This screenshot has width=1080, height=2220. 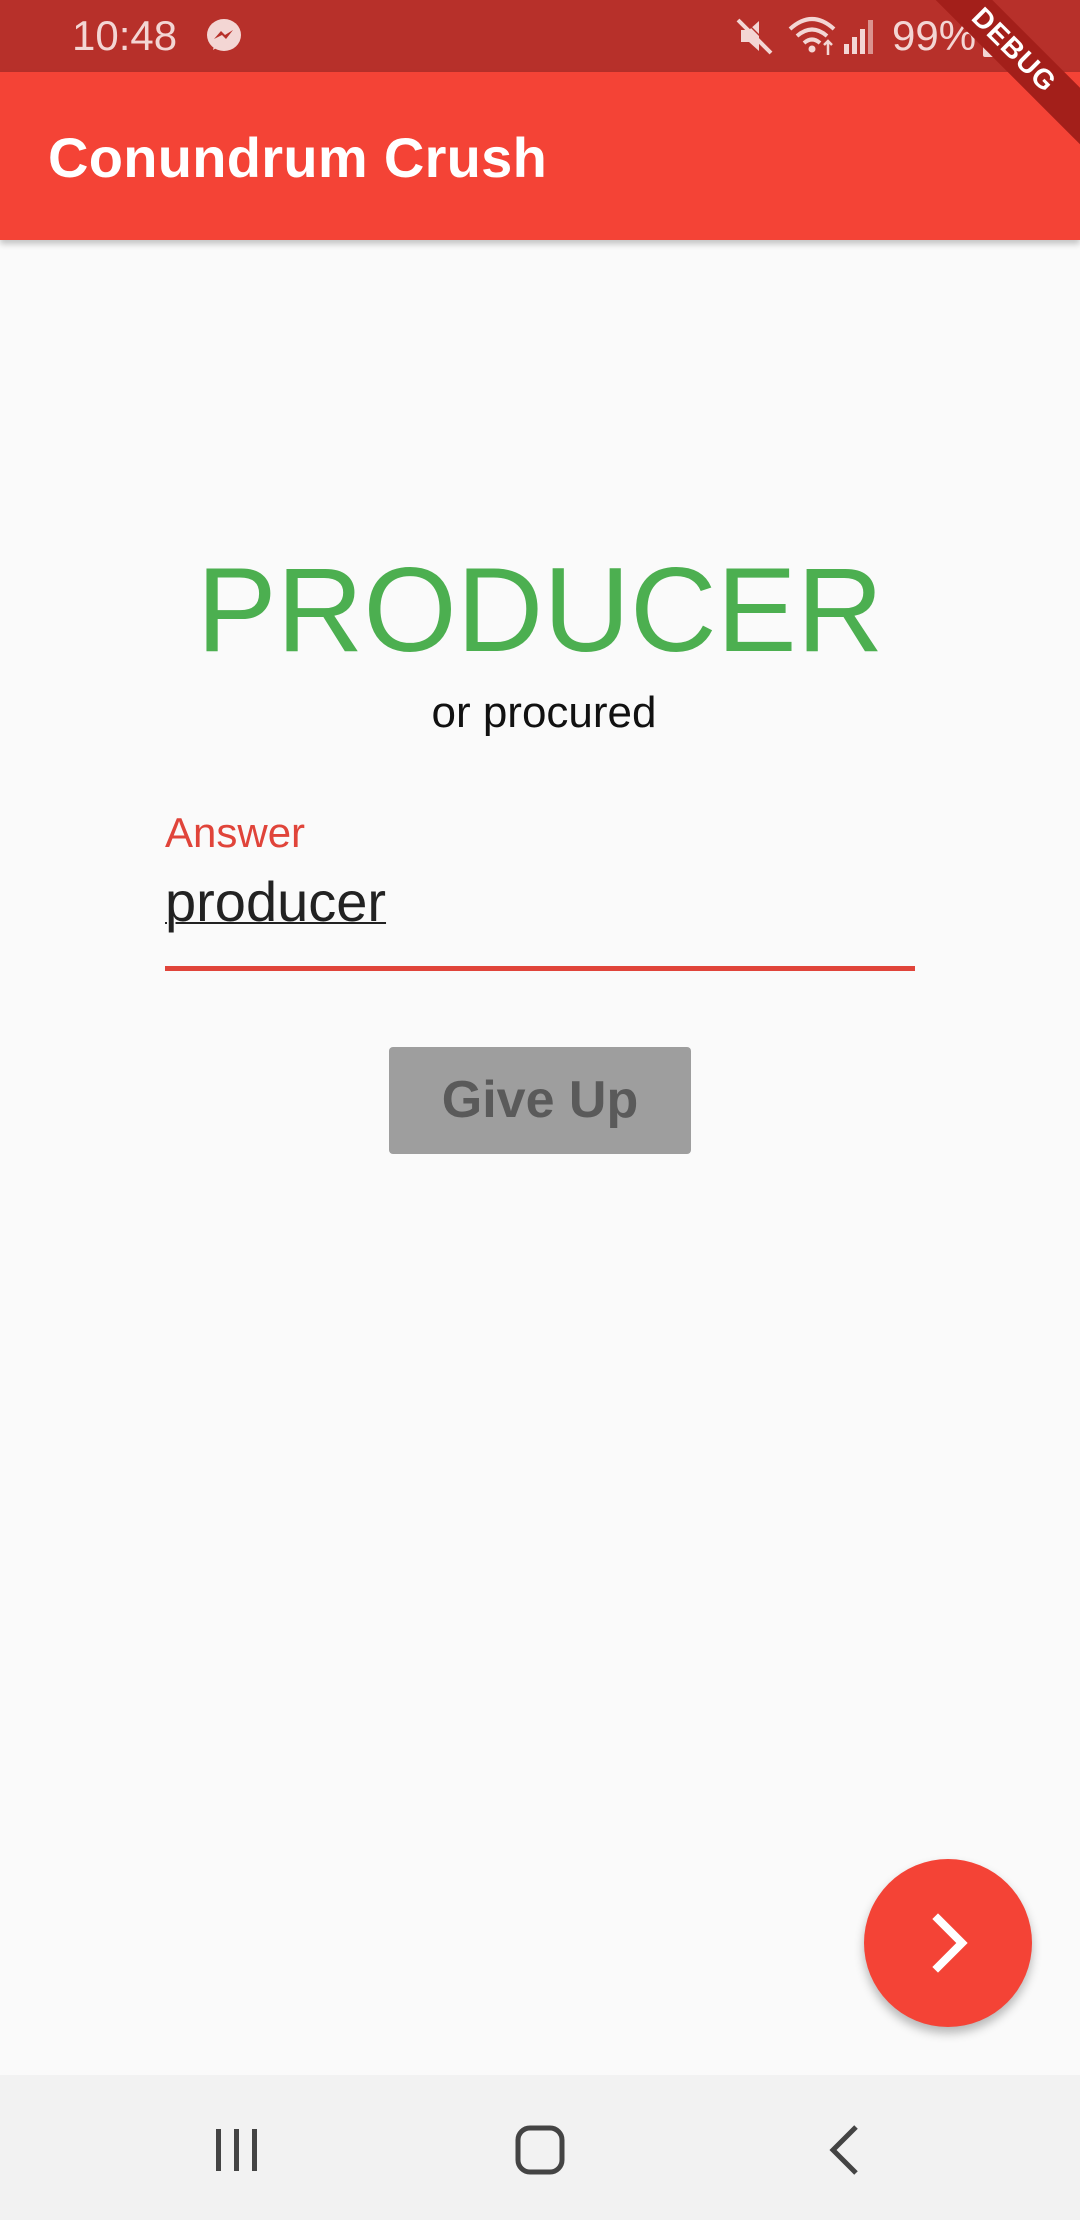 I want to click on wifi-icon, so click(x=812, y=36).